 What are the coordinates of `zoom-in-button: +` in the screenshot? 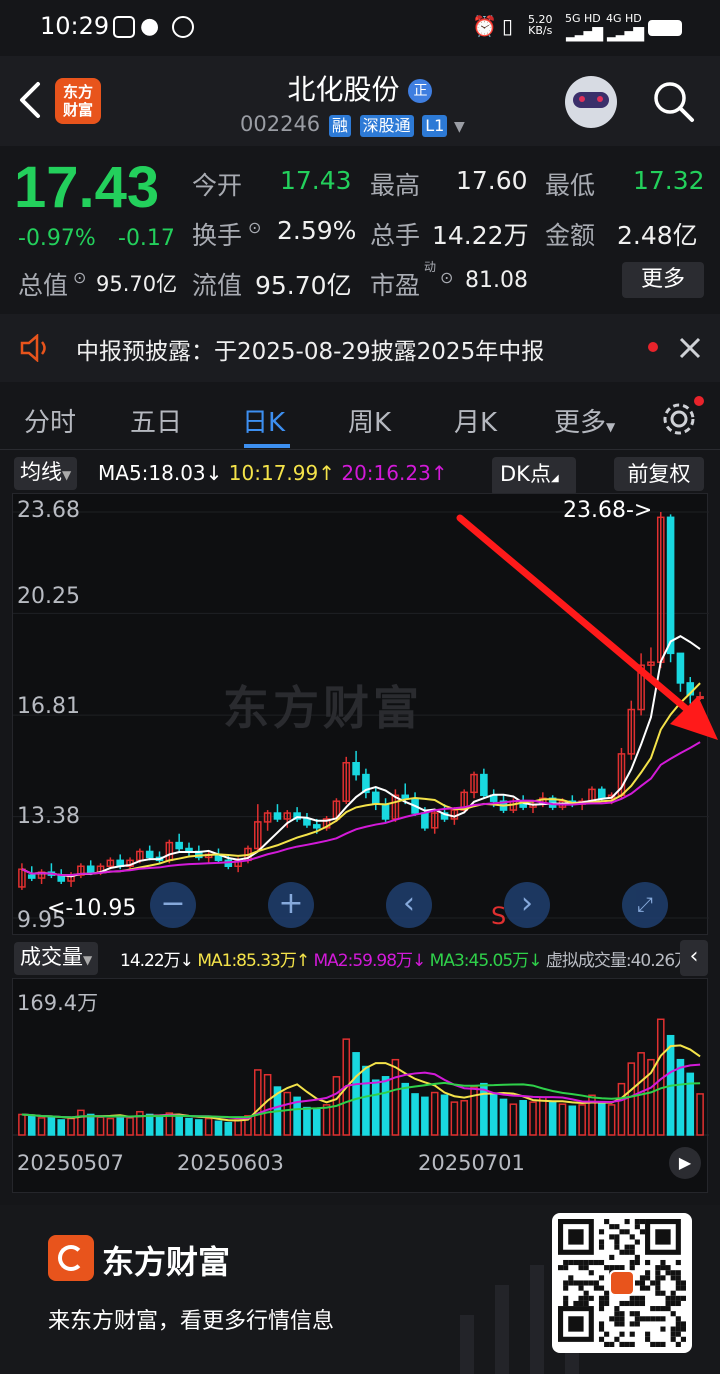 It's located at (291, 905).